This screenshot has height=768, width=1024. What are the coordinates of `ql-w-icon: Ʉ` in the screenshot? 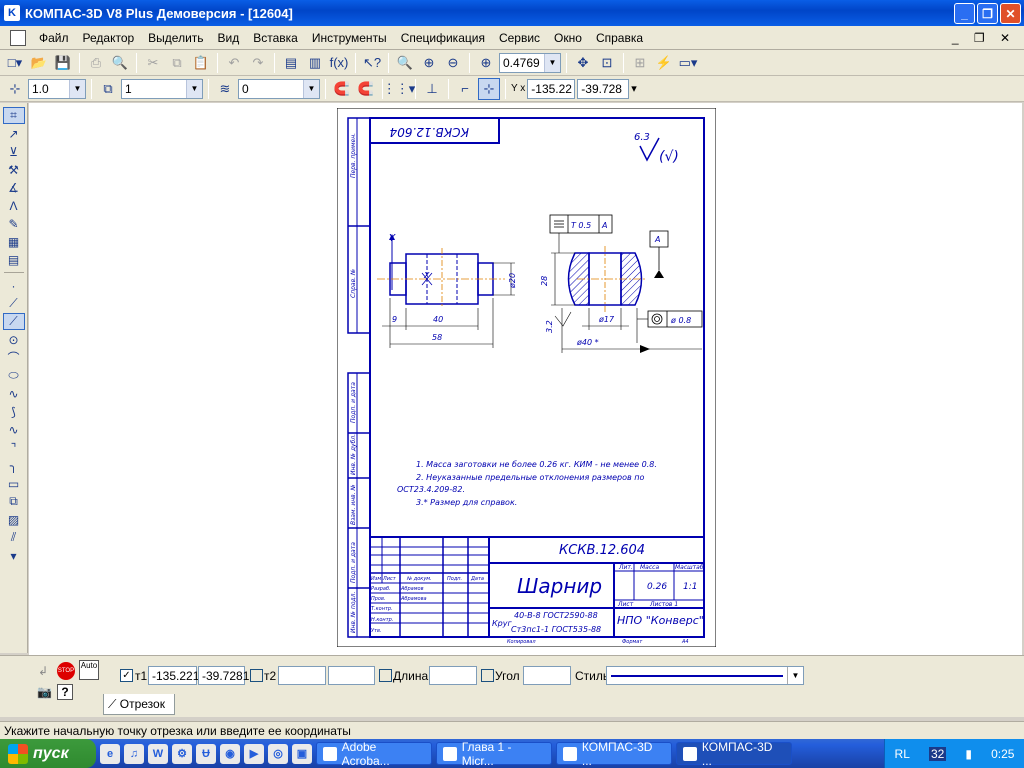 It's located at (206, 753).